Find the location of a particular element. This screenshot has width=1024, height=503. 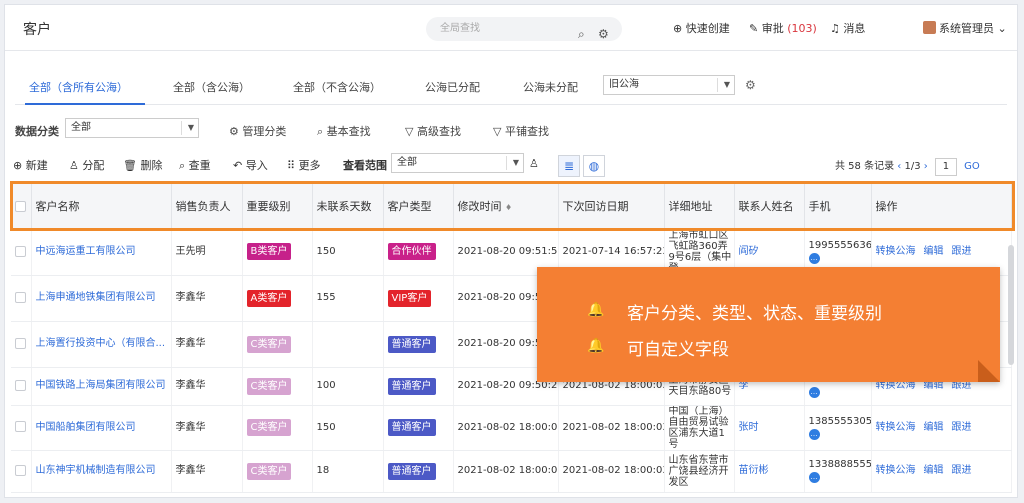

days-cell: 150 is located at coordinates (348, 252).